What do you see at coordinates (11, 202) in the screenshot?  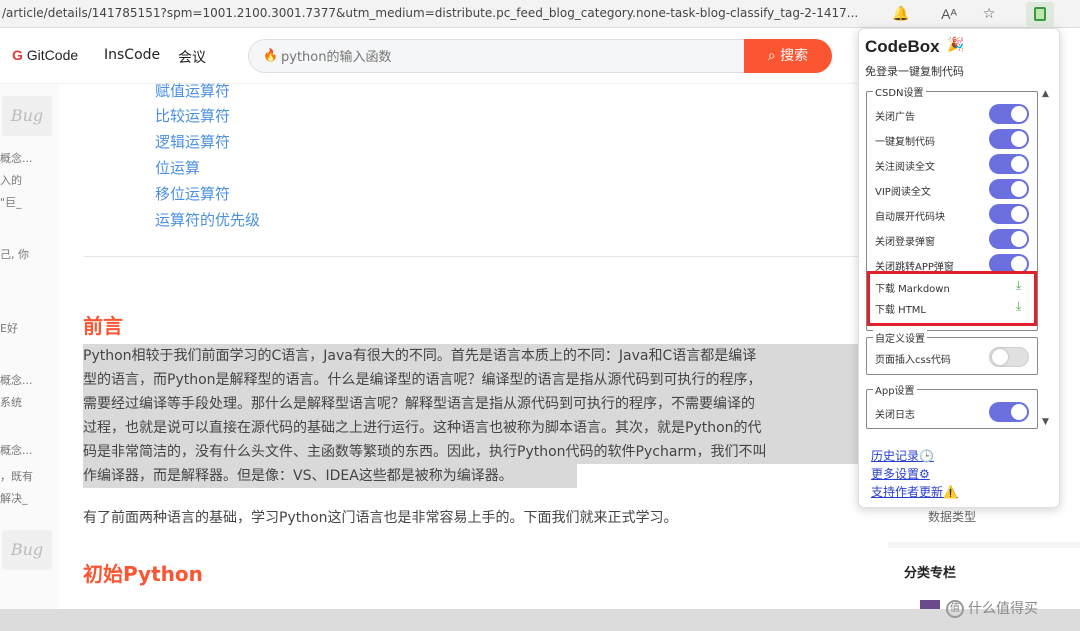 I see `sidebar-snippet: "巨_` at bounding box center [11, 202].